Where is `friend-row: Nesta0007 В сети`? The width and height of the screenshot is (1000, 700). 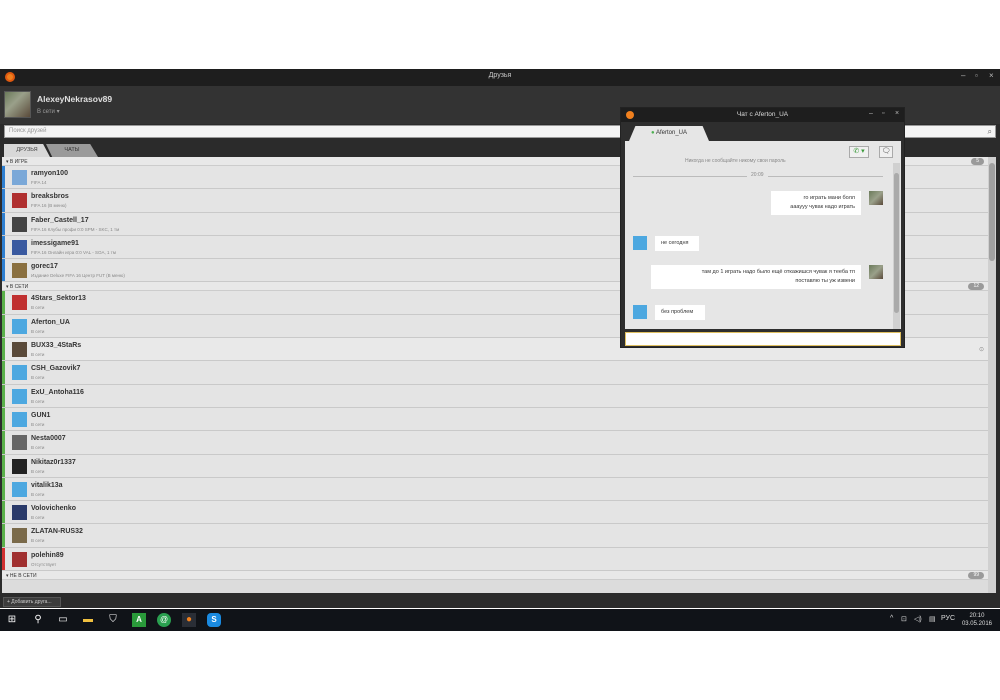 friend-row: Nesta0007 В сети is located at coordinates (495, 443).